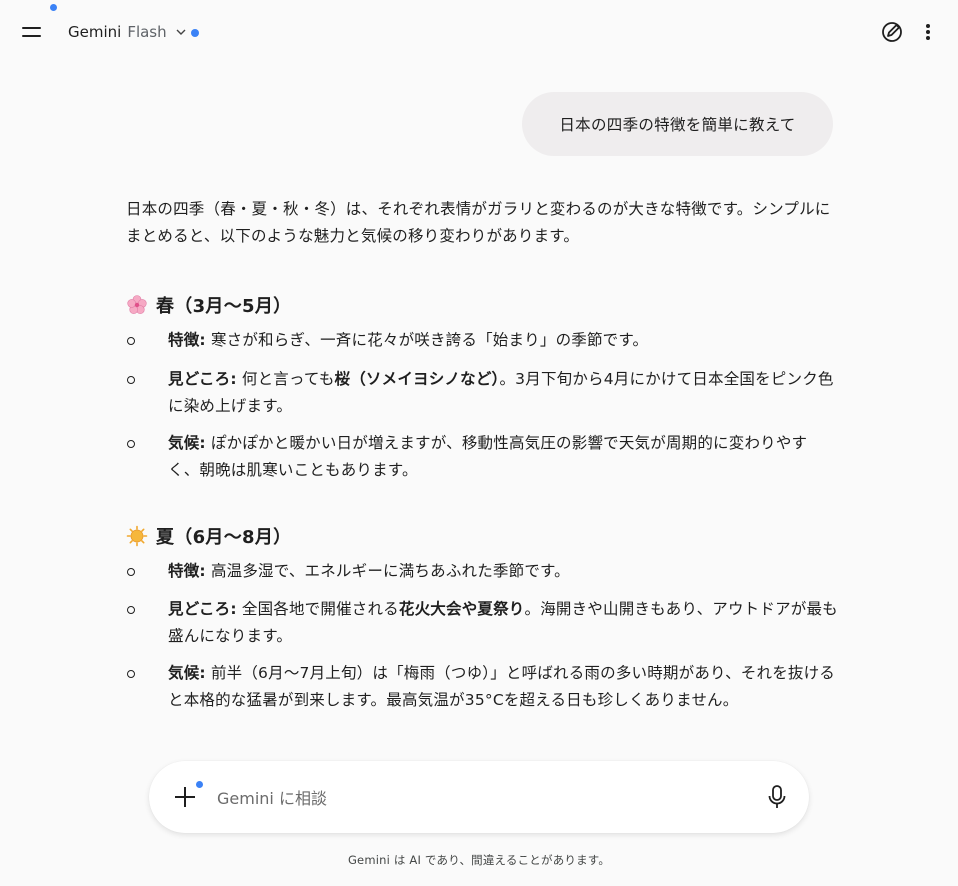 Image resolution: width=958 pixels, height=886 pixels. Describe the element at coordinates (224, 306) in the screenshot. I see `season-title: 春（3月〜5月）` at that location.